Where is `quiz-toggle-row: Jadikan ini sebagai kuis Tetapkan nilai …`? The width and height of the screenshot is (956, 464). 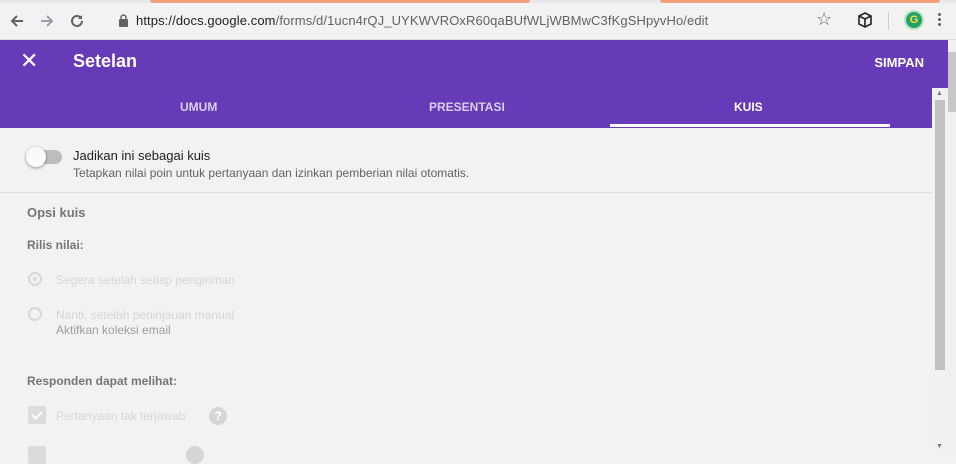
quiz-toggle-row: Jadikan ini sebagai kuis Tetapkan nilai … is located at coordinates (466, 160).